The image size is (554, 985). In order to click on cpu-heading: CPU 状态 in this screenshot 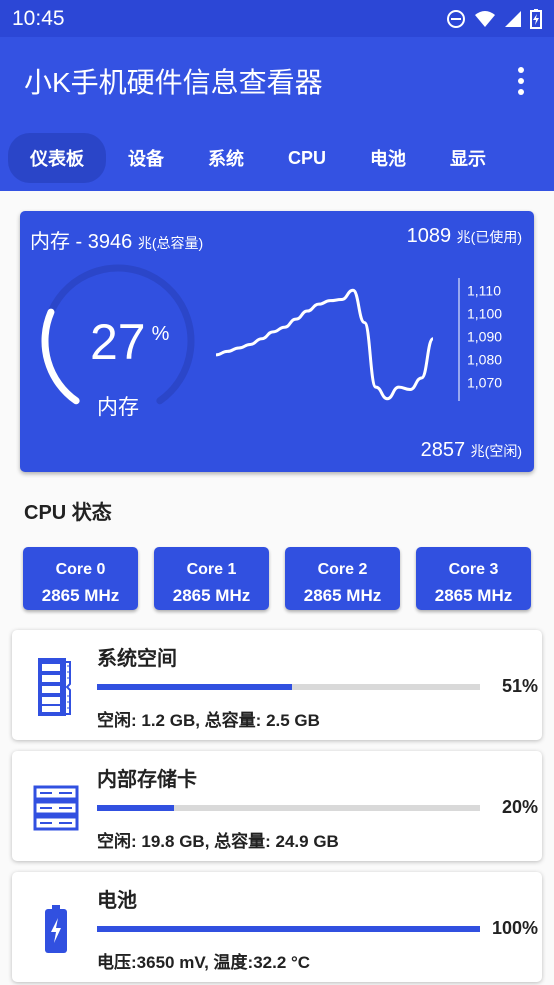, I will do `click(68, 513)`.